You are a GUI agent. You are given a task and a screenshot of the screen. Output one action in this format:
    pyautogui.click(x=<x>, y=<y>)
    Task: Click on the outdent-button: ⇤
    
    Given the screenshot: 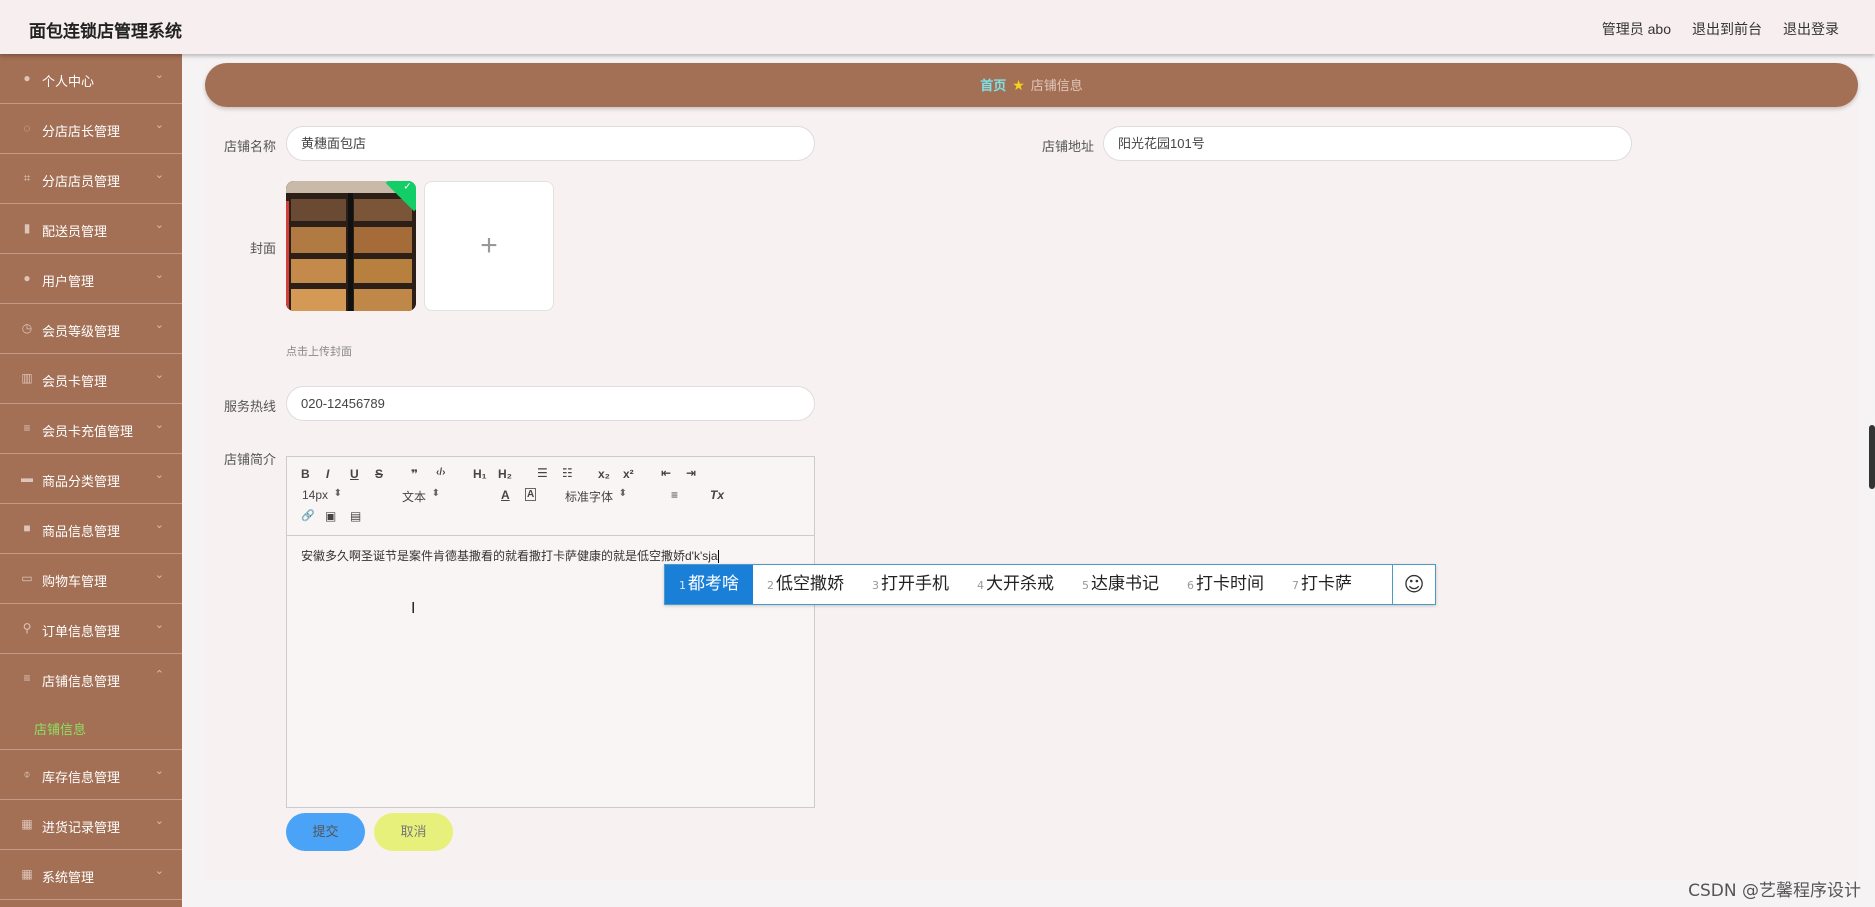 What is the action you would take?
    pyautogui.click(x=666, y=473)
    